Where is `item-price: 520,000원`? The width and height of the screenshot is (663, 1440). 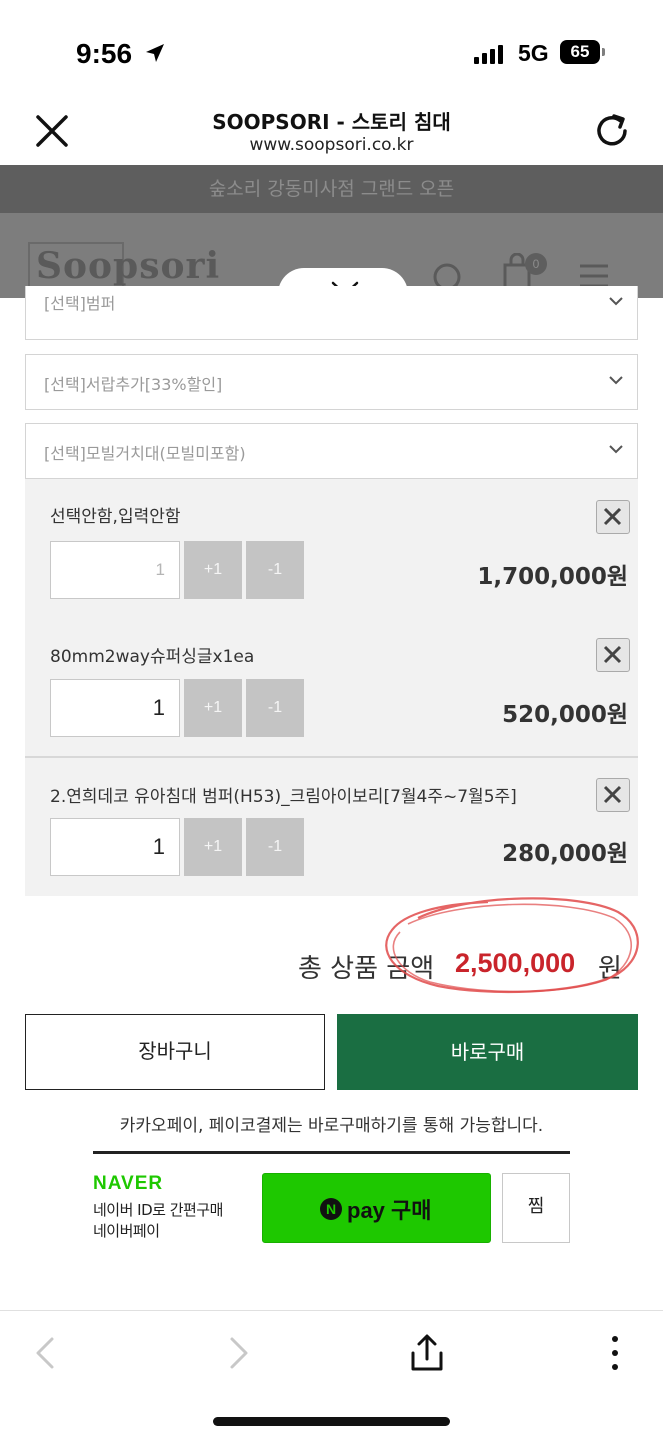
item-price: 520,000원 is located at coordinates (565, 715).